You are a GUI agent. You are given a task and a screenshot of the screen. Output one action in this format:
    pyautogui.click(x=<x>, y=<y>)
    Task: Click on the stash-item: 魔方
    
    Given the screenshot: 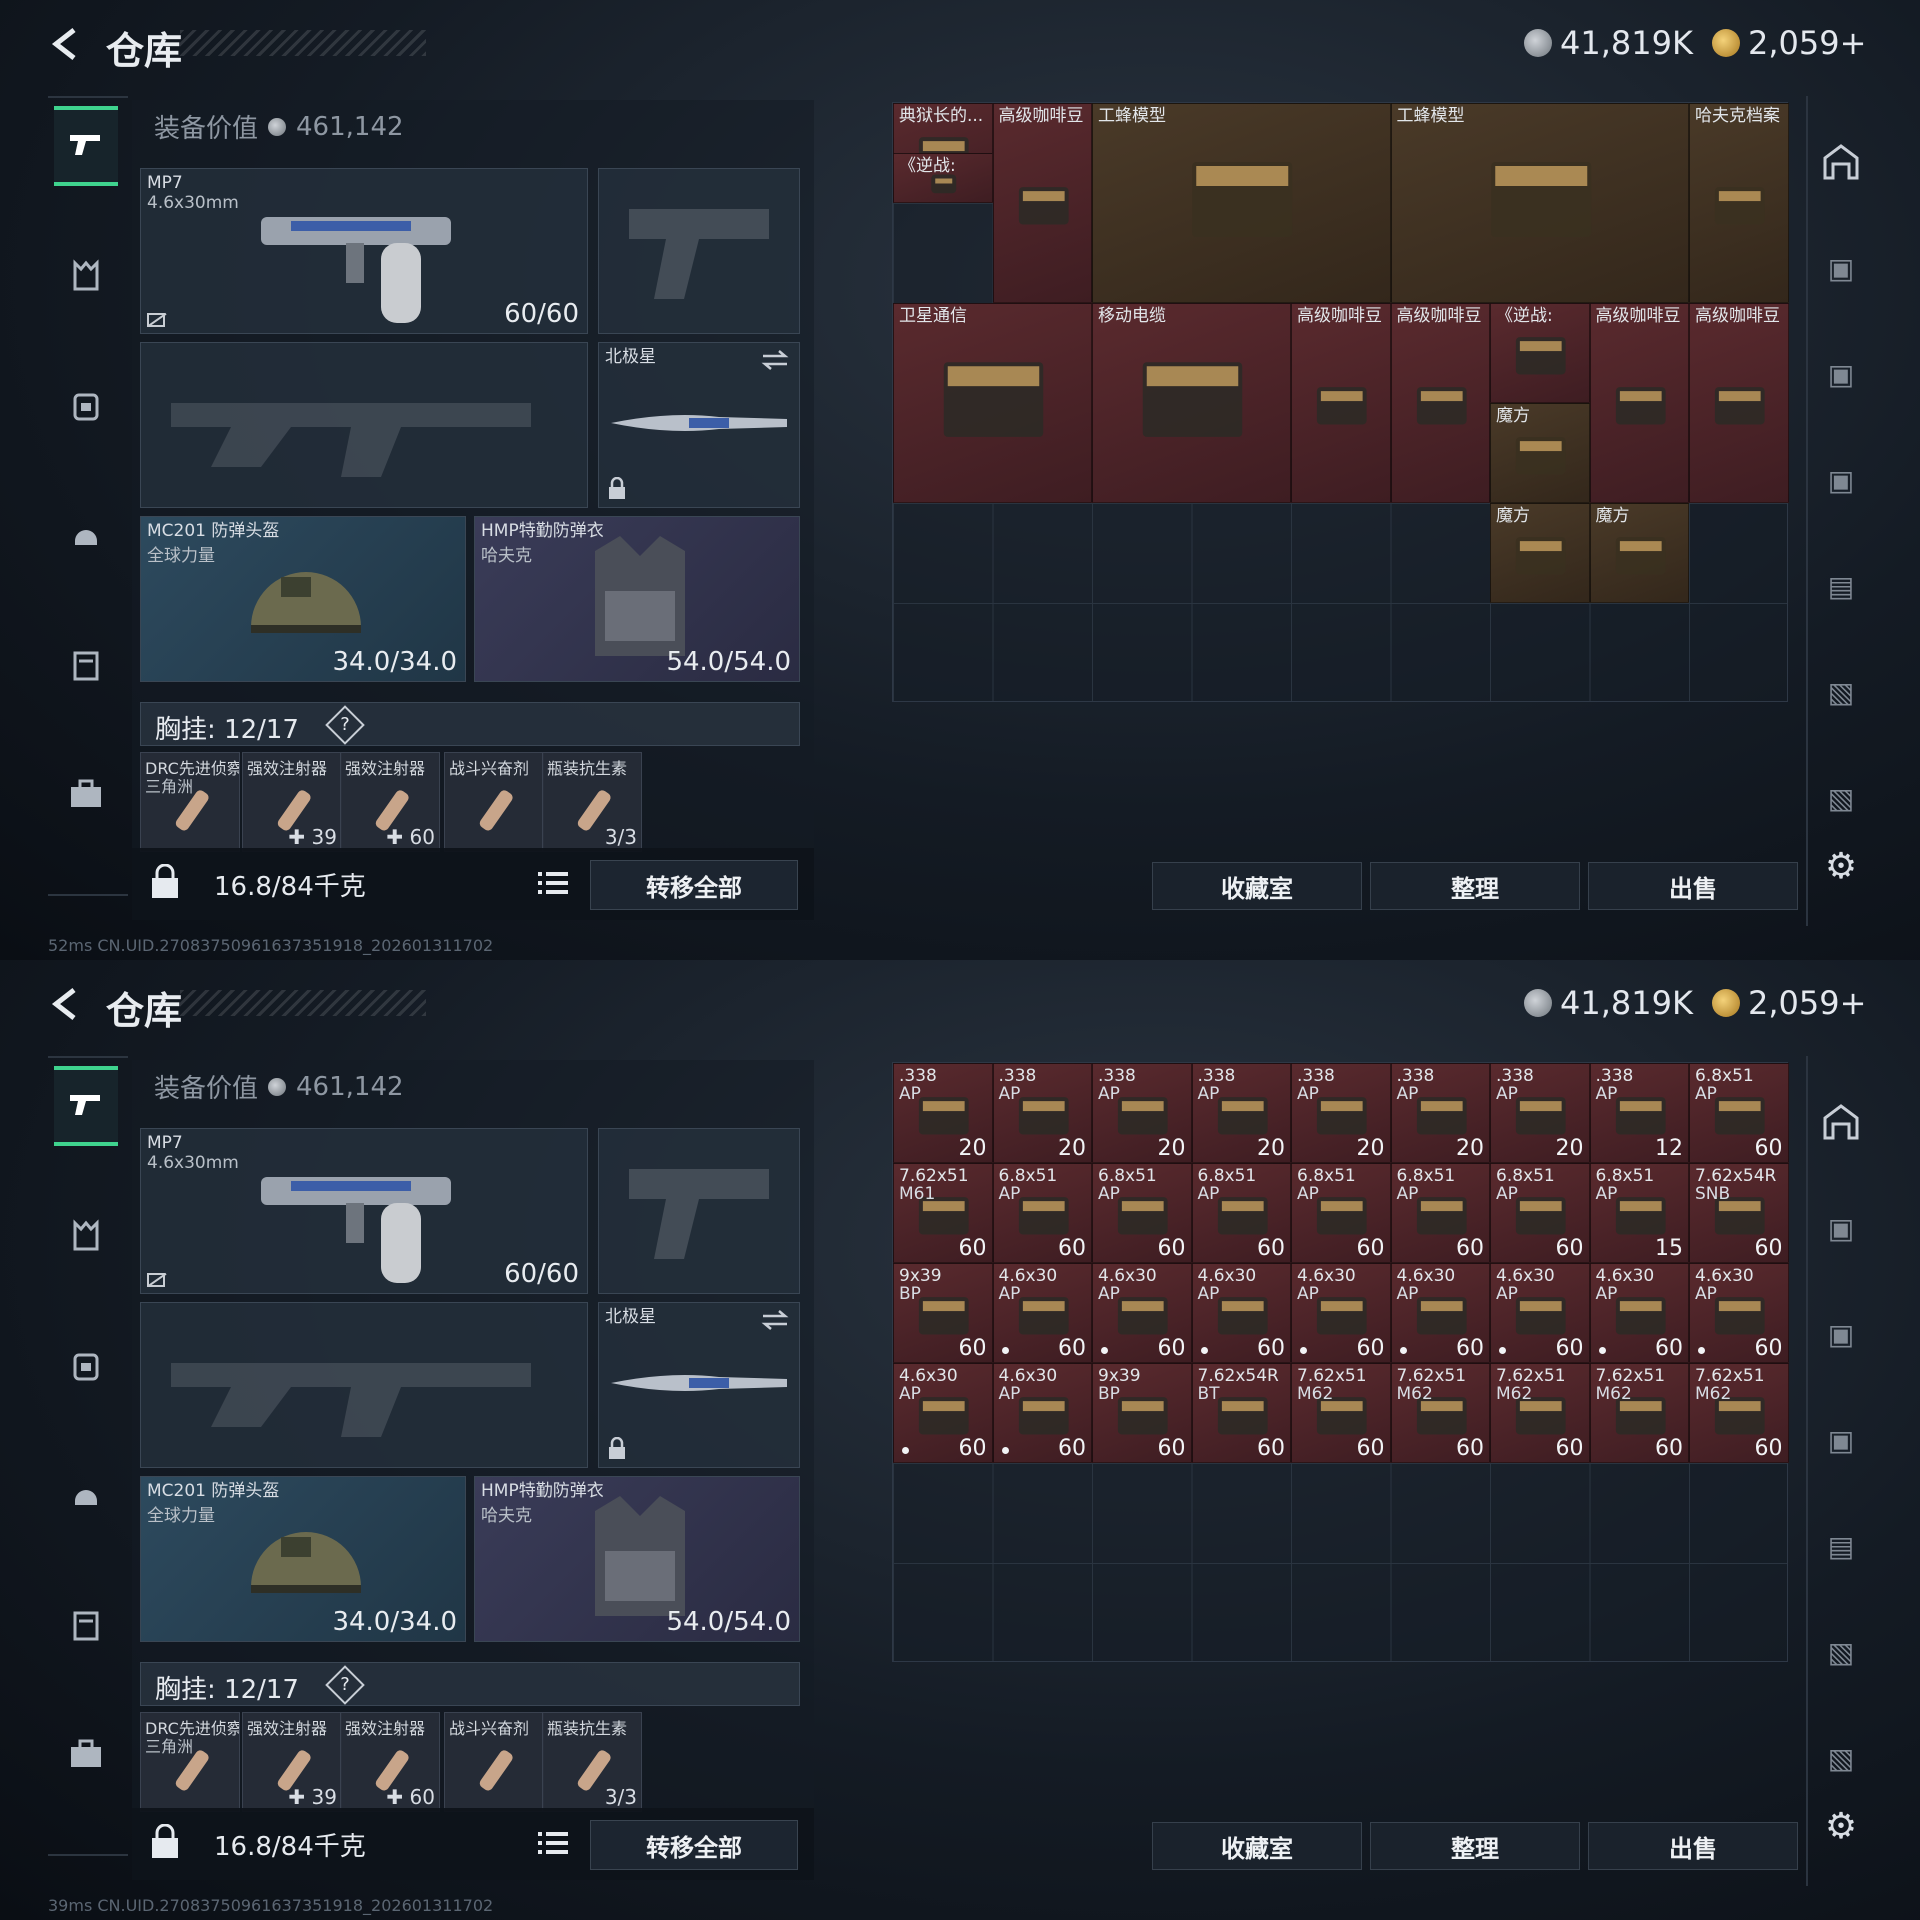 What is the action you would take?
    pyautogui.click(x=1540, y=553)
    